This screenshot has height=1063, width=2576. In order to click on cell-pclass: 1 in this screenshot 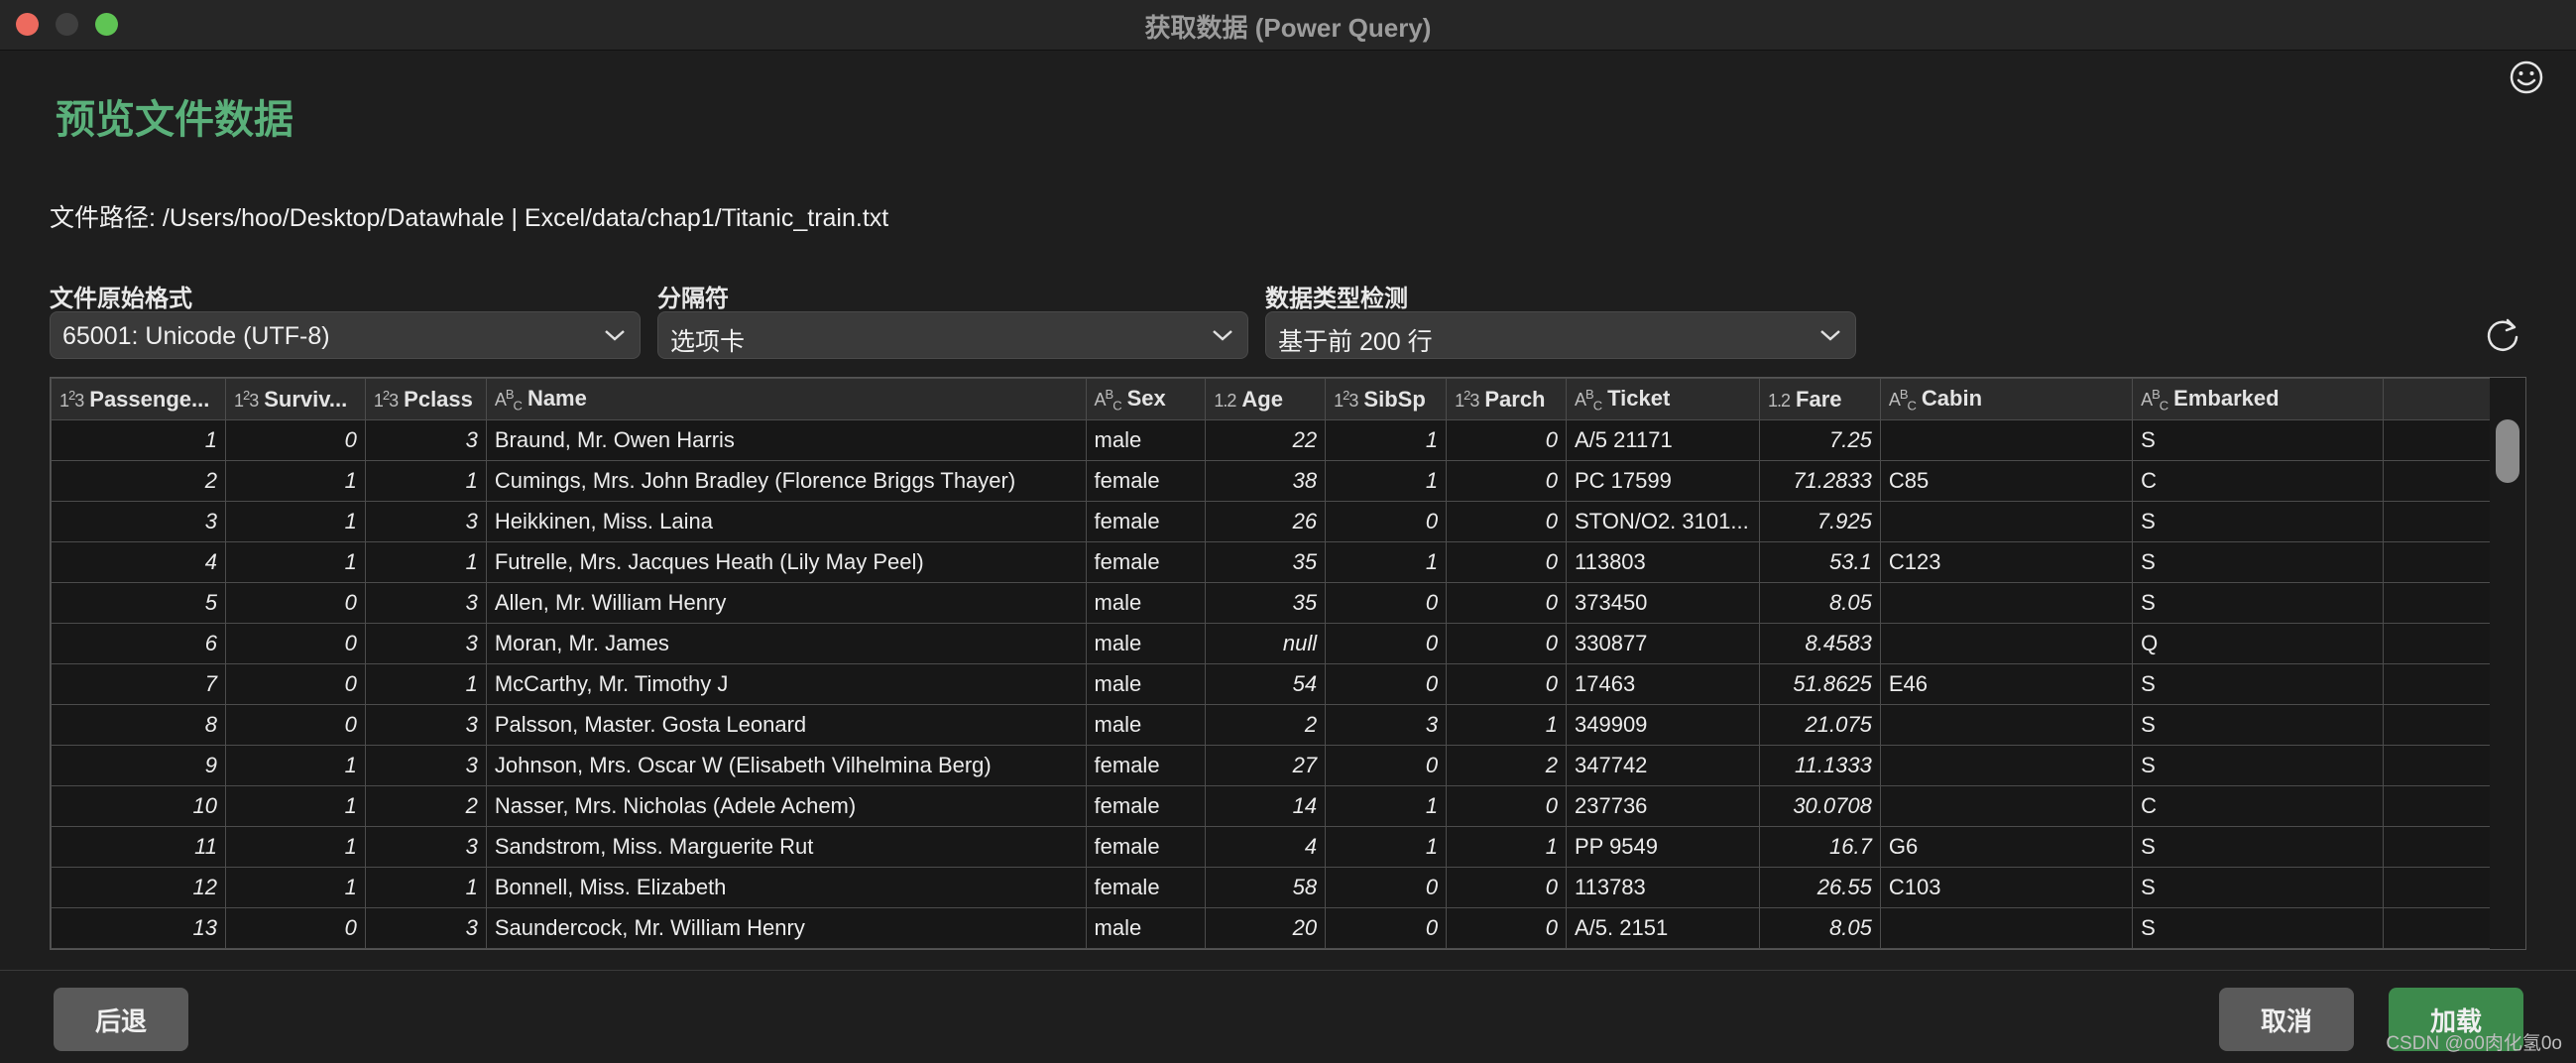, I will do `click(425, 481)`.